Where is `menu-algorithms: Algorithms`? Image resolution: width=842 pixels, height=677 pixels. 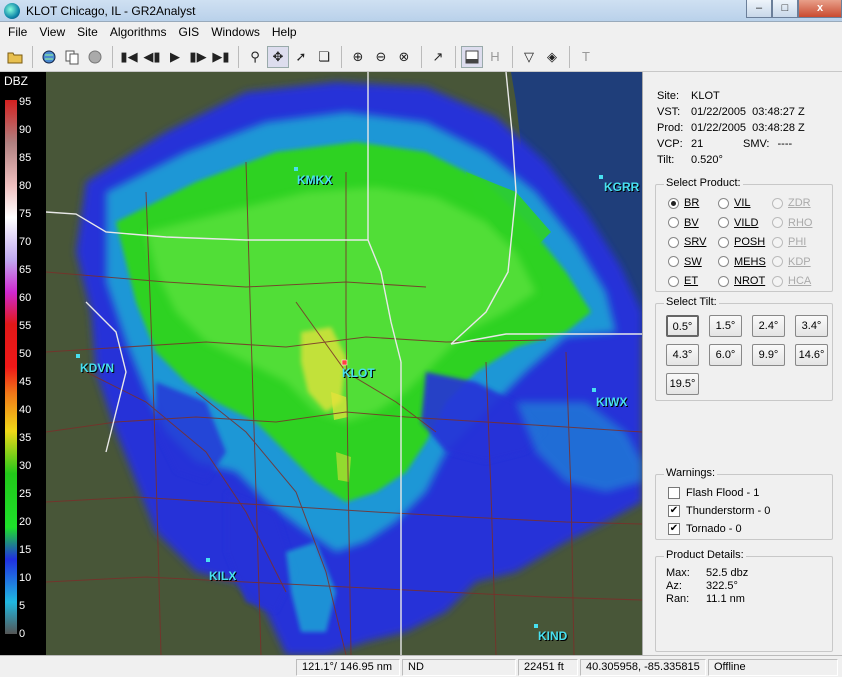
menu-algorithms: Algorithms is located at coordinates (138, 32).